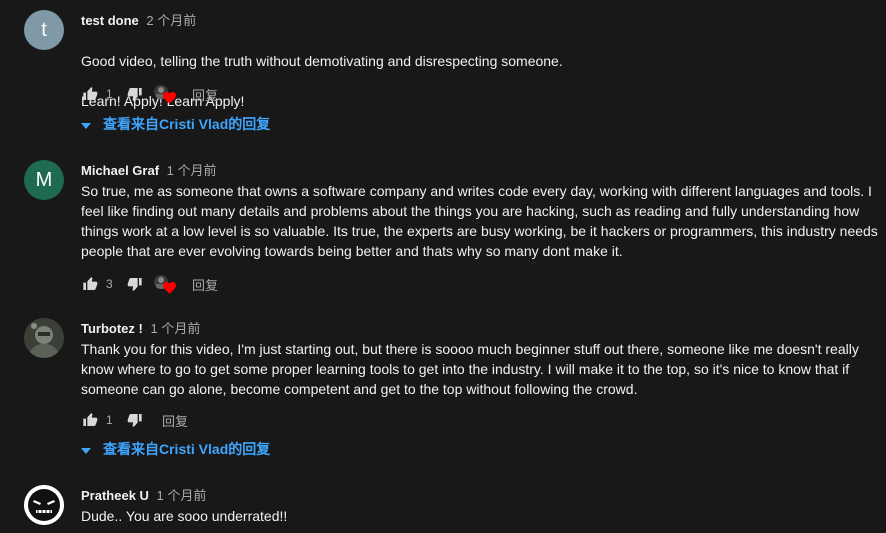  I want to click on avatar: M, so click(44, 180).